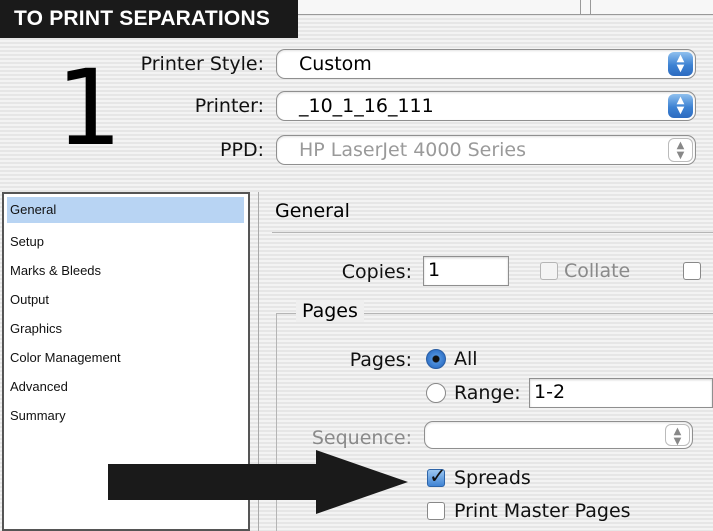  I want to click on pages-range-field: 1-2, so click(621, 393).